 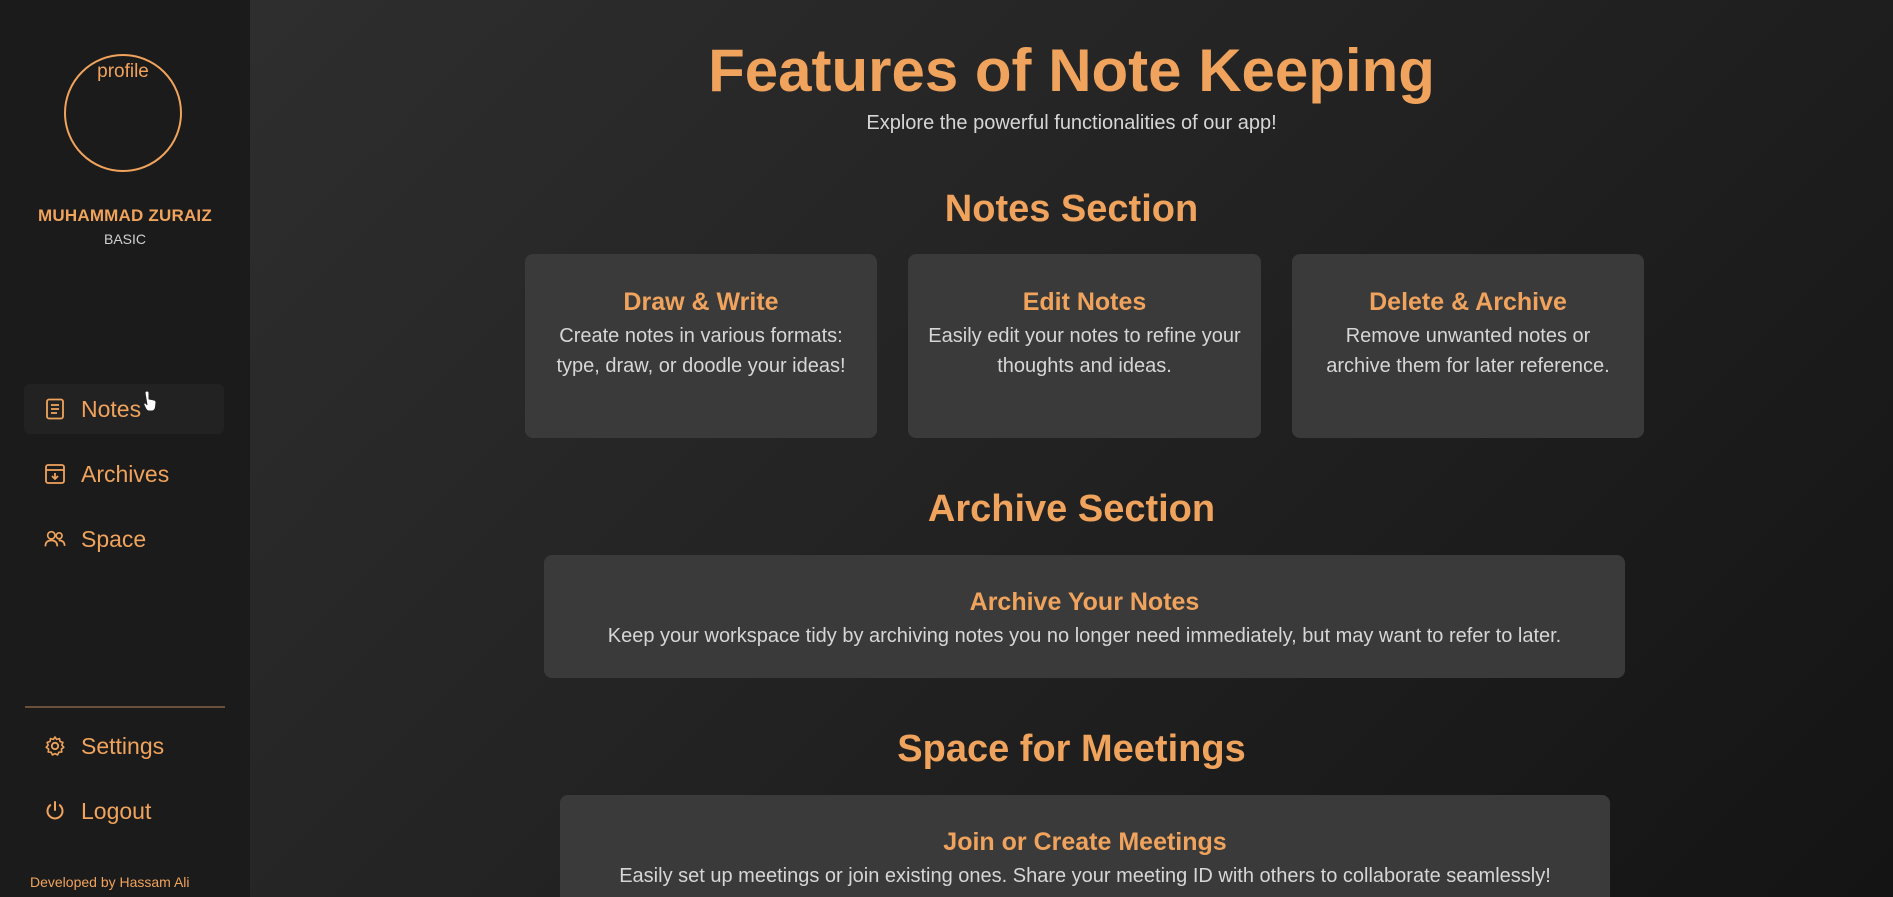 I want to click on power-icon, so click(x=55, y=811).